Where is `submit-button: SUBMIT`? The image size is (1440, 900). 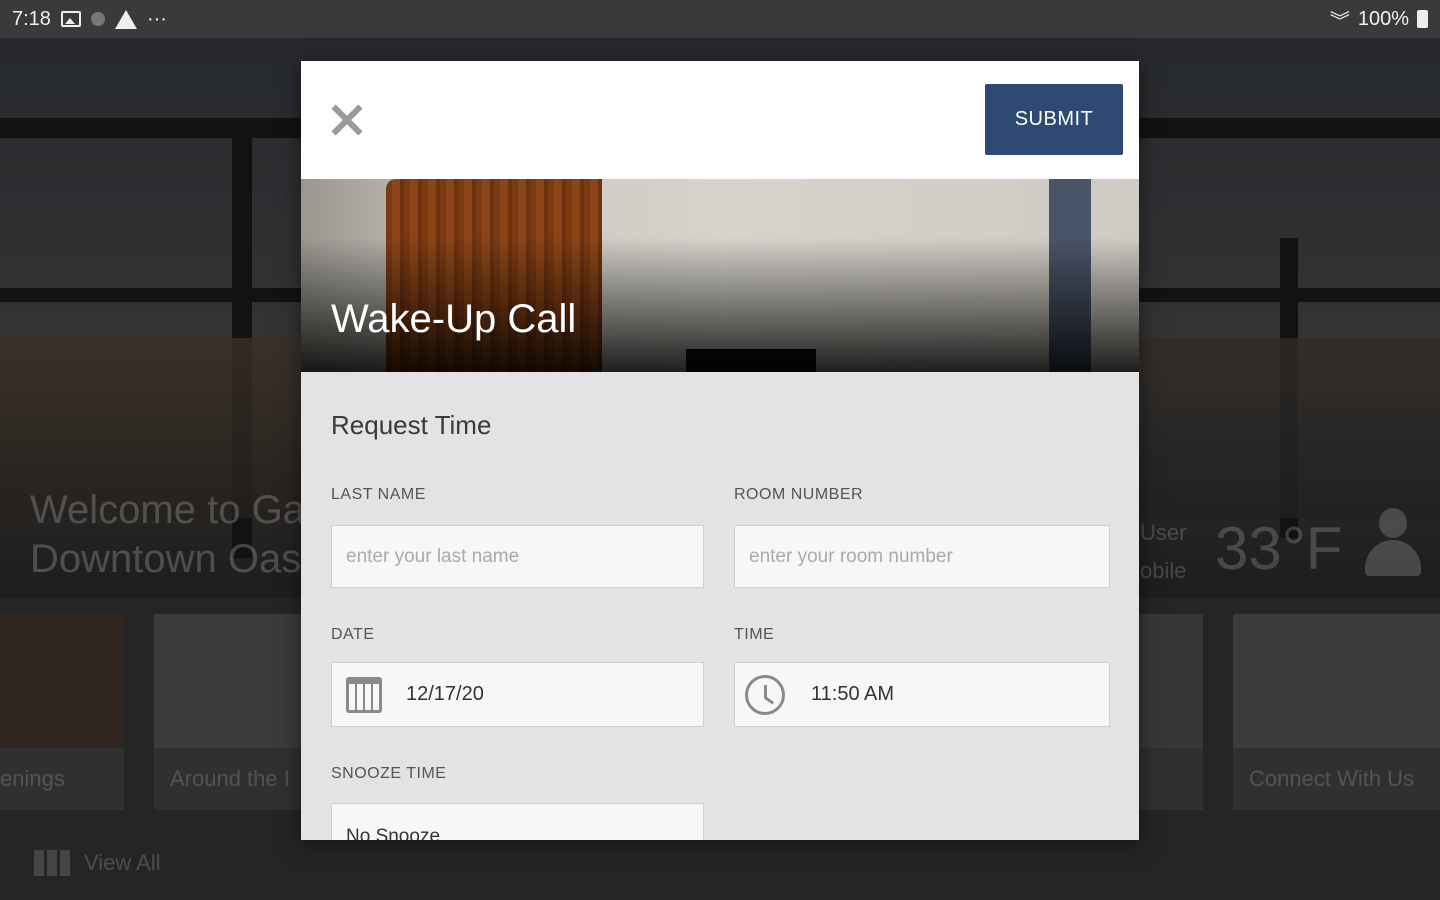
submit-button: SUBMIT is located at coordinates (1054, 119).